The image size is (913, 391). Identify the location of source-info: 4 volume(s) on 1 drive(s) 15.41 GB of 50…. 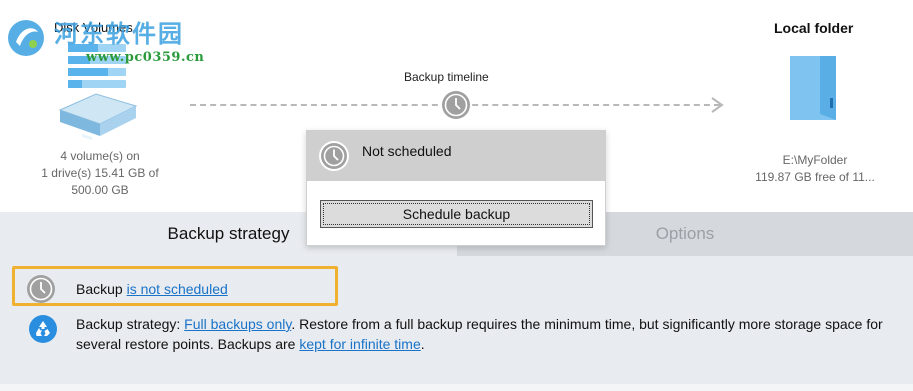
(100, 173).